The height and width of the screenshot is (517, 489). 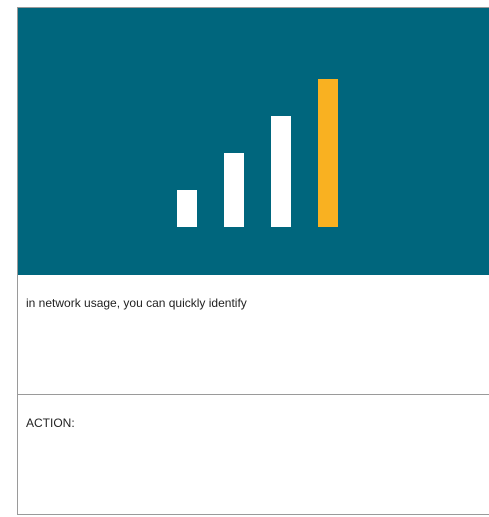 I want to click on action-label: ACTION:, so click(x=50, y=423).